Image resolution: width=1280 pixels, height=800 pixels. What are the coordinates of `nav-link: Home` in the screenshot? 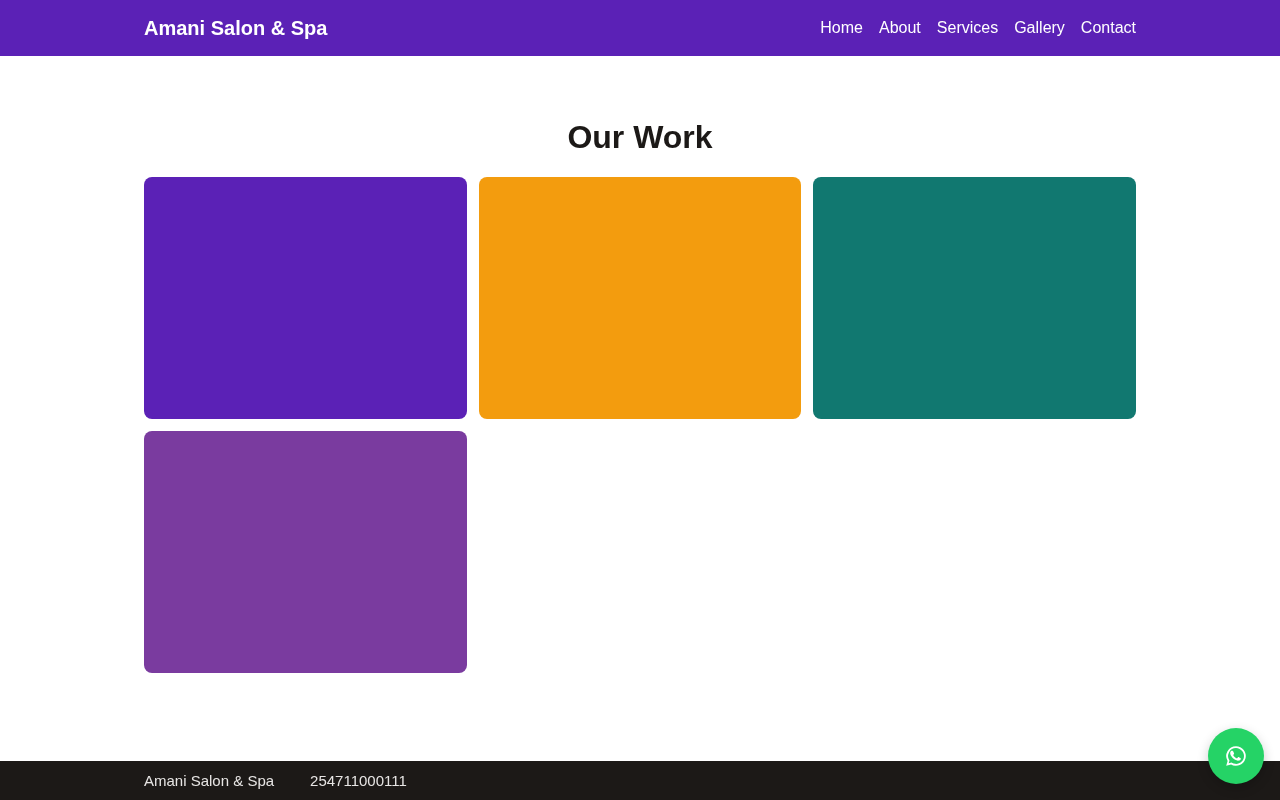 It's located at (841, 28).